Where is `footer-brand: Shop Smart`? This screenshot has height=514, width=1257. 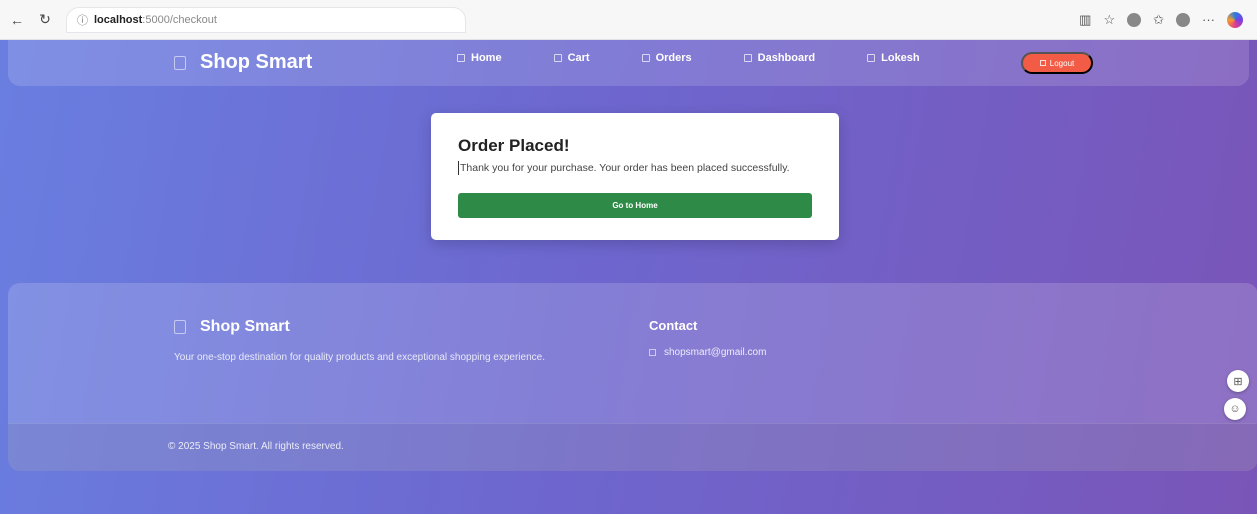
footer-brand: Shop Smart is located at coordinates (232, 327).